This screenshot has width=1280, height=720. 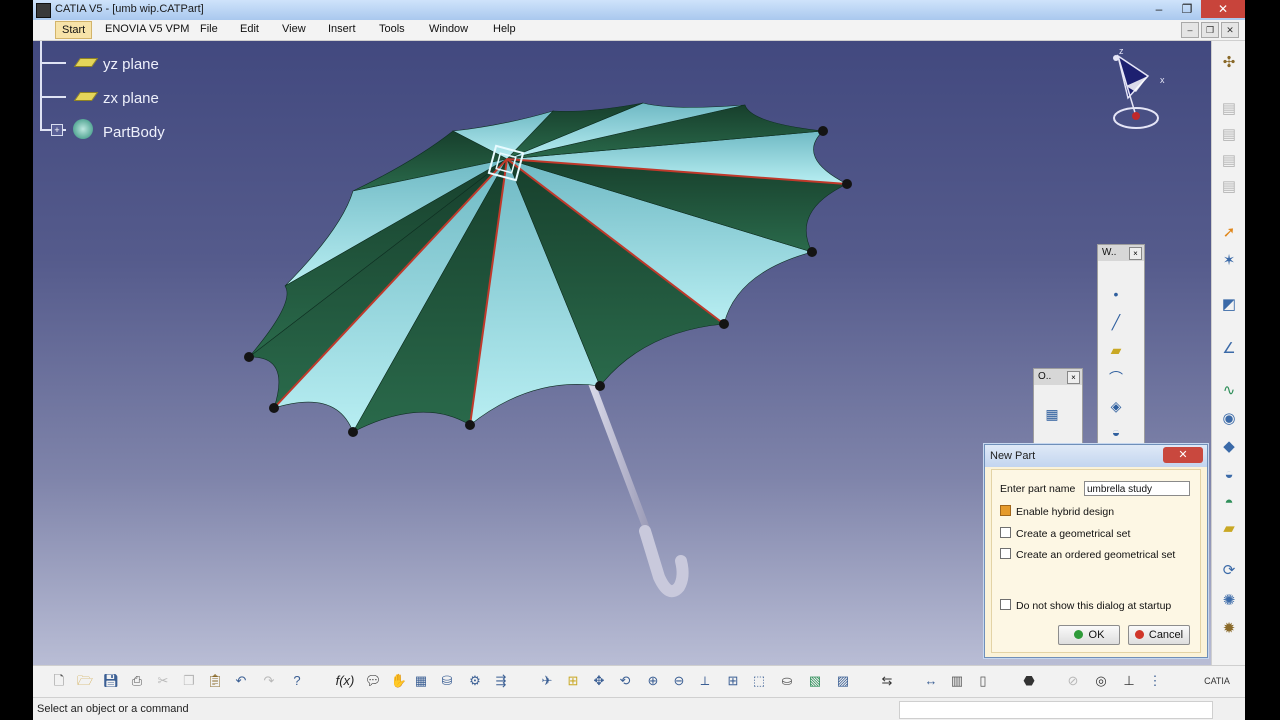 What do you see at coordinates (1229, 529) in the screenshot?
I see `fill-icon: ▰` at bounding box center [1229, 529].